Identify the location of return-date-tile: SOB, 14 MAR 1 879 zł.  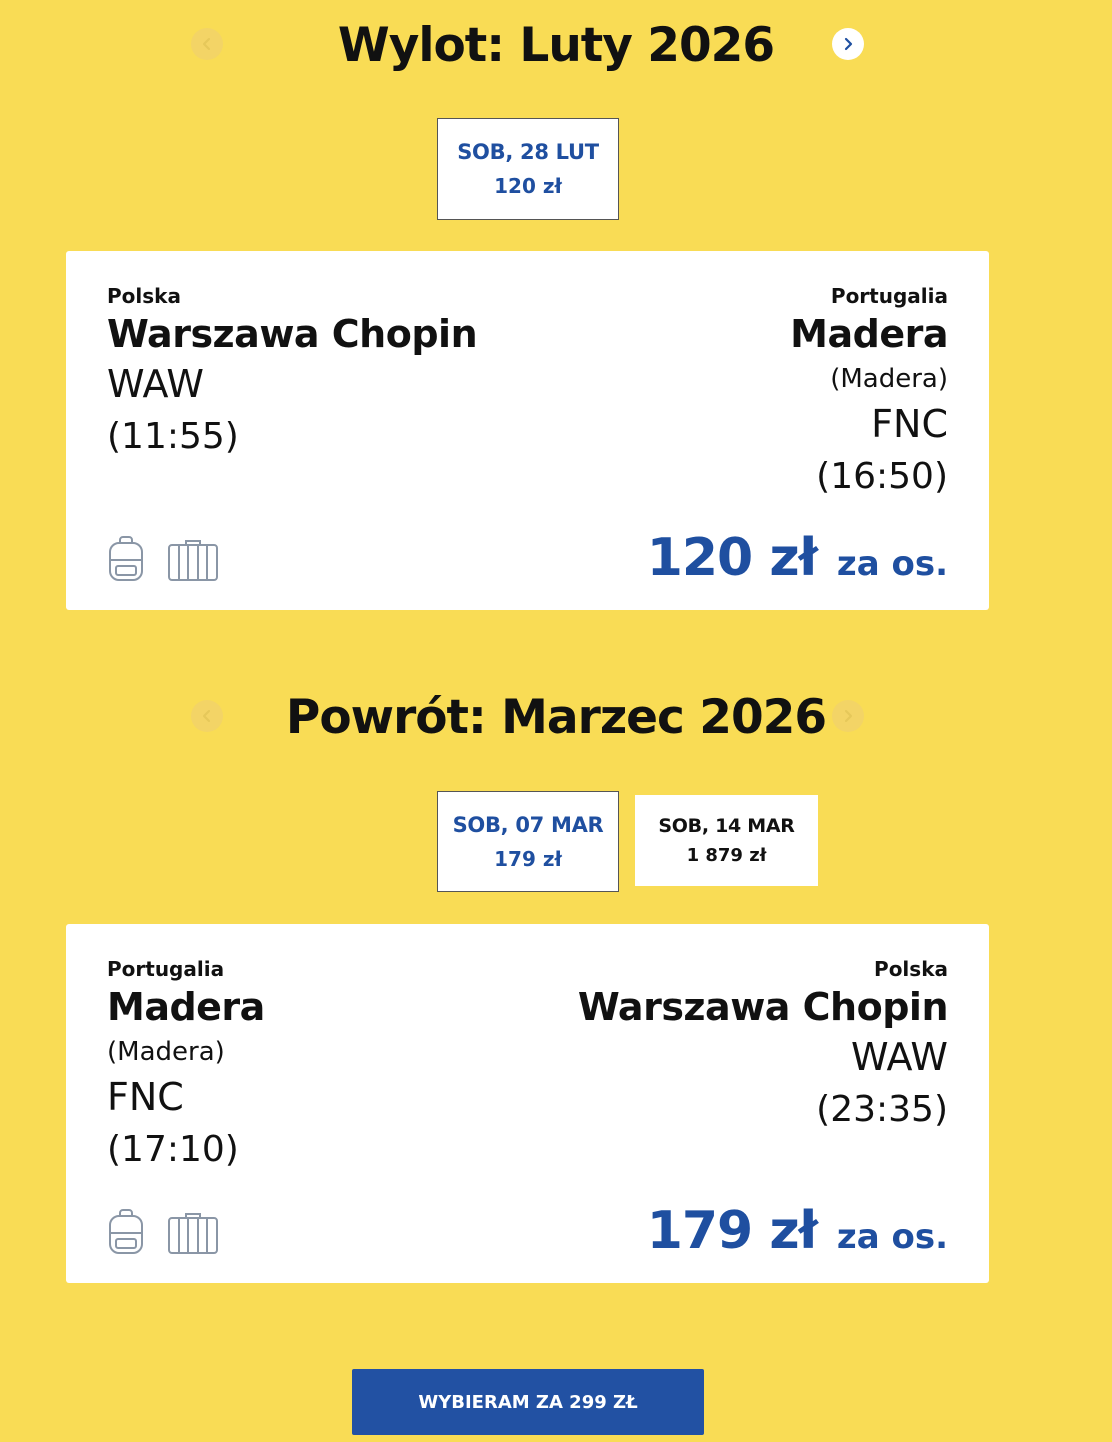
(726, 840).